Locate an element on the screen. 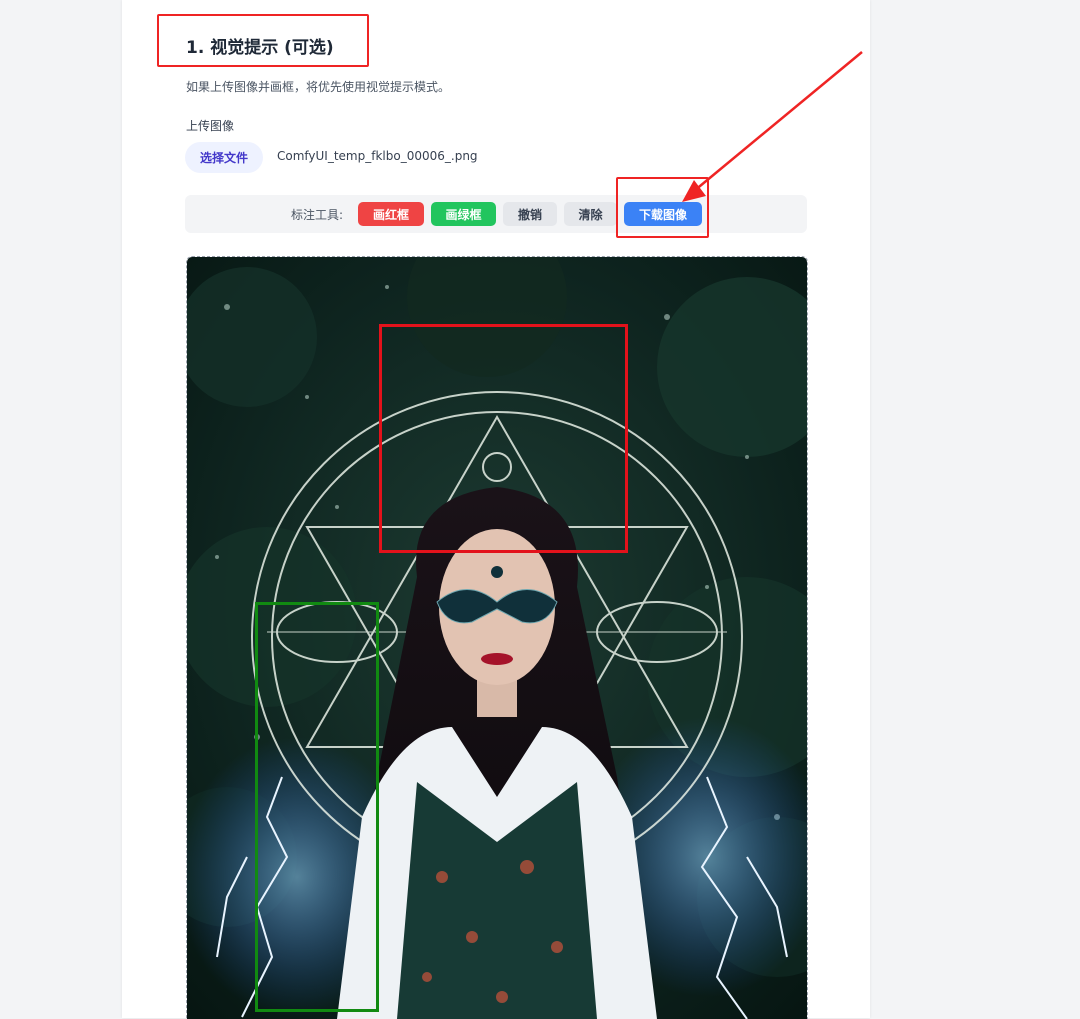 The width and height of the screenshot is (1080, 1019). draw-green-box-button: 画绿框 is located at coordinates (463, 214).